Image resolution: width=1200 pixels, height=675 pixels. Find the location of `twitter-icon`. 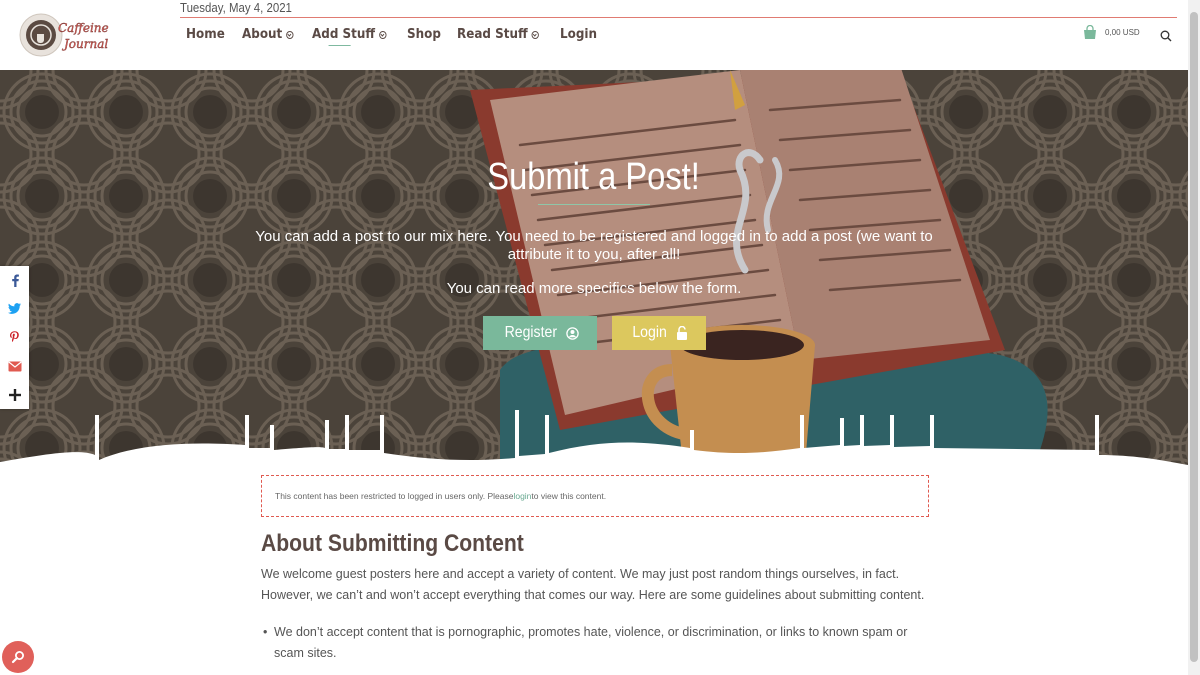

twitter-icon is located at coordinates (14, 309).